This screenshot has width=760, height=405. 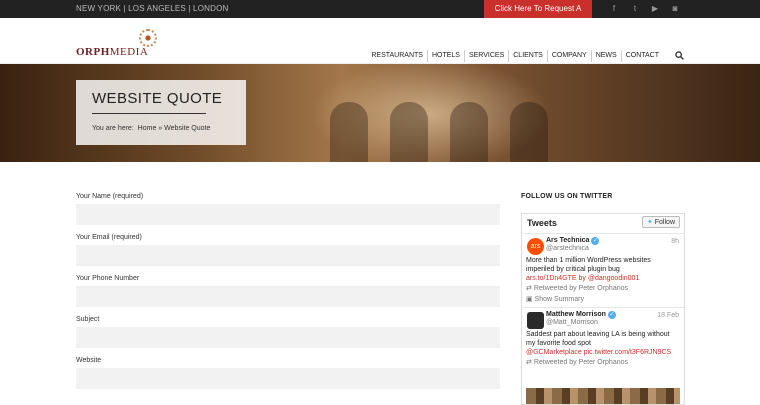 What do you see at coordinates (147, 128) in the screenshot?
I see `breadcrumb-home-link: Home` at bounding box center [147, 128].